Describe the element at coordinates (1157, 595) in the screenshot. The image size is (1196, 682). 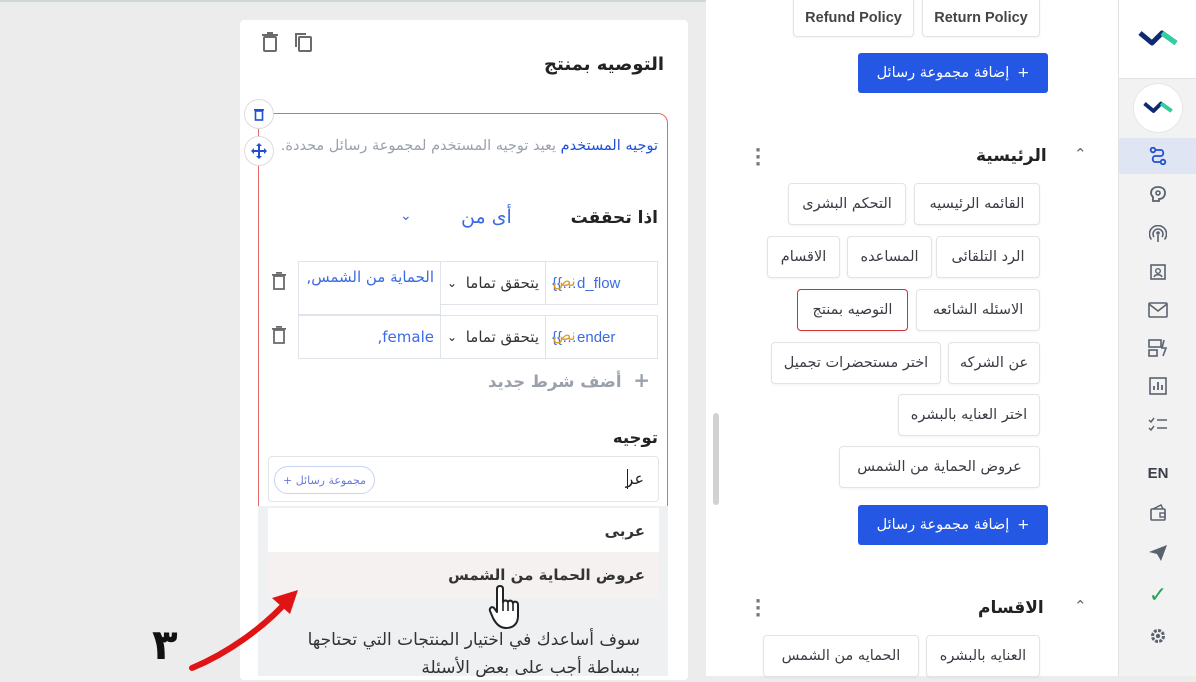
I see `check-icon: ✓` at that location.